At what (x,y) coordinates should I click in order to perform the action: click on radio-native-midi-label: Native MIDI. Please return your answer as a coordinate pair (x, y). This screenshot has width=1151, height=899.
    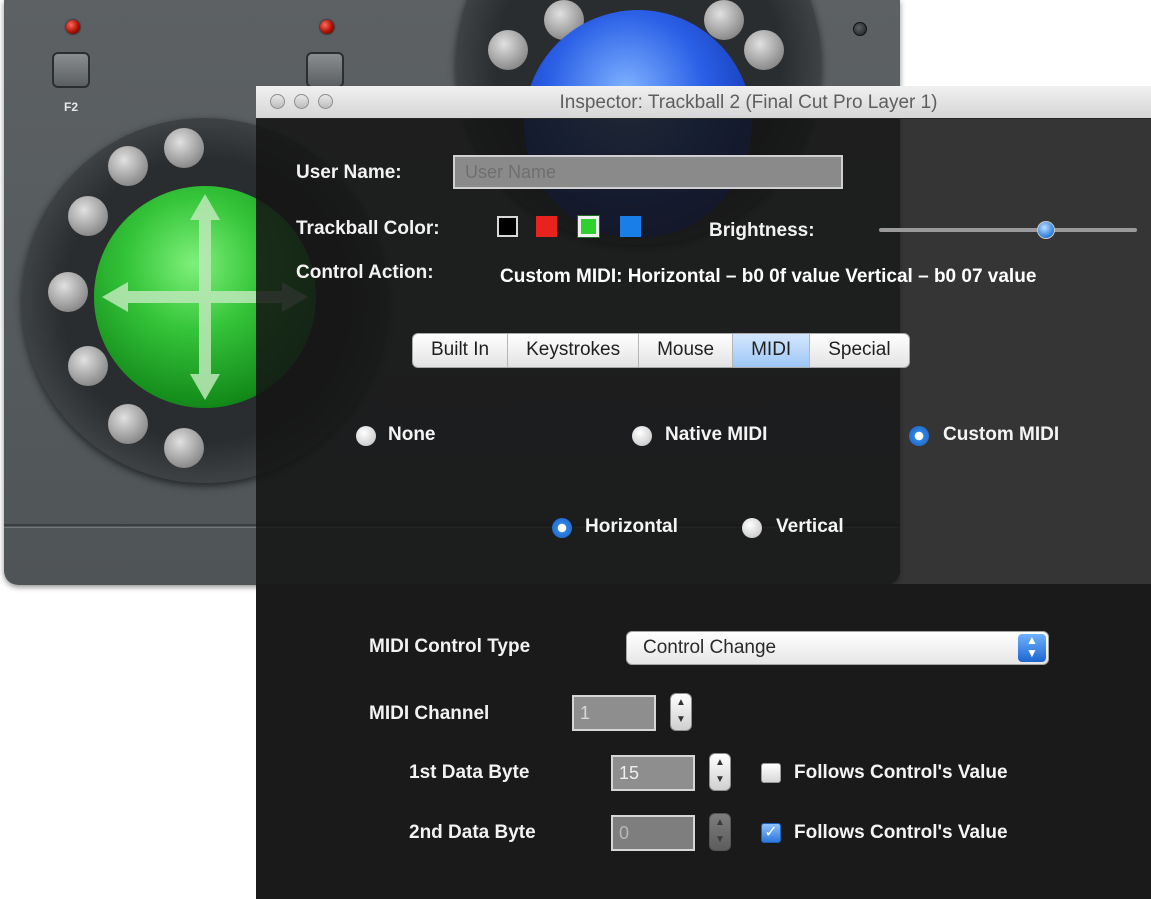
    Looking at the image, I should click on (716, 434).